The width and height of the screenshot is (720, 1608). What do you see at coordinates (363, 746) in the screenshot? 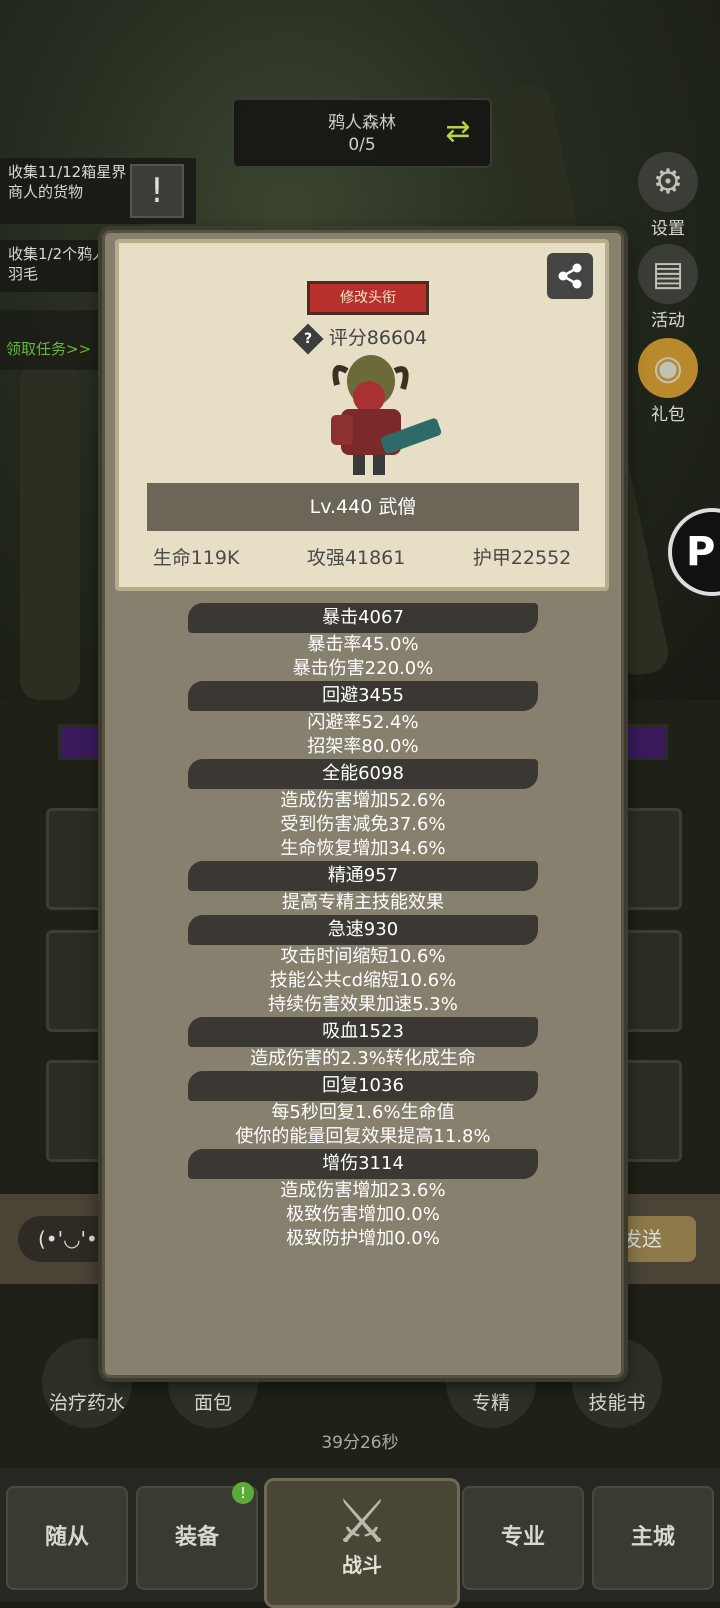
I see `attribute-detail: 招架率80.0%` at bounding box center [363, 746].